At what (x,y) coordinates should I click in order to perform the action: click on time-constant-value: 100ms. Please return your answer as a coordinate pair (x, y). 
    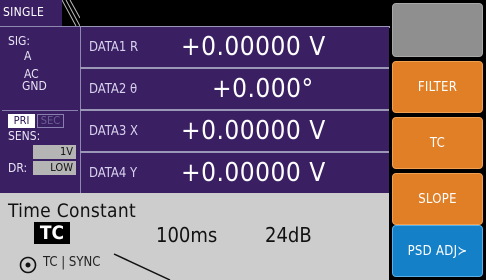
    Looking at the image, I should click on (186, 235).